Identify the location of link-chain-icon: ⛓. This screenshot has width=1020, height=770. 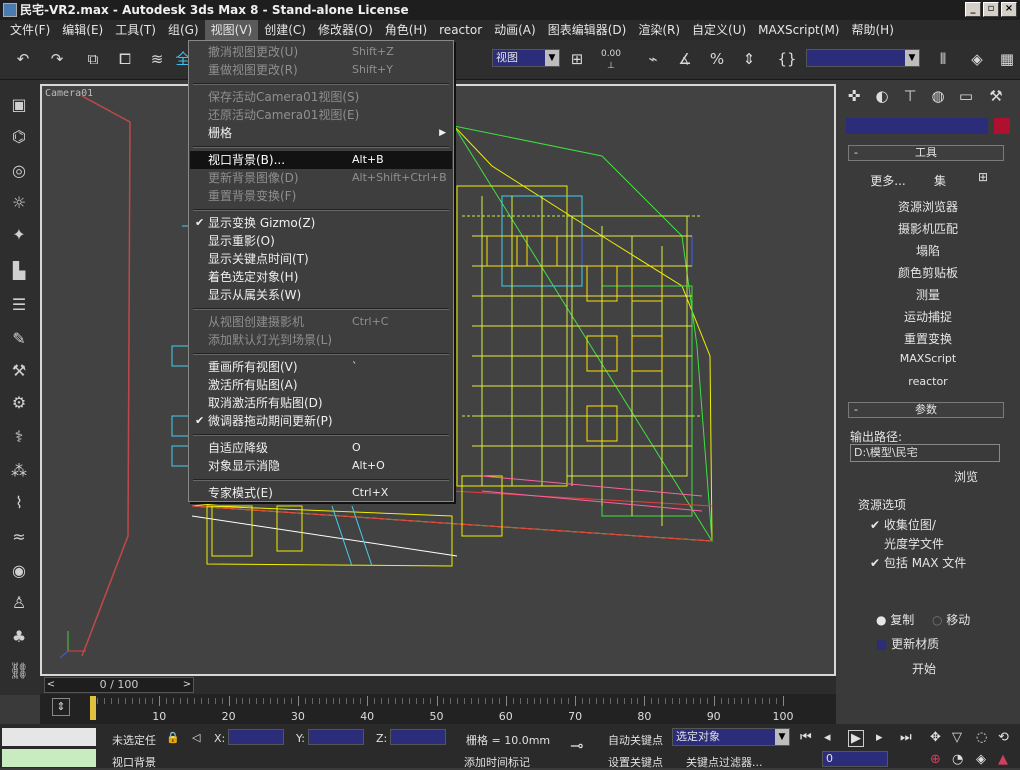
(19, 671).